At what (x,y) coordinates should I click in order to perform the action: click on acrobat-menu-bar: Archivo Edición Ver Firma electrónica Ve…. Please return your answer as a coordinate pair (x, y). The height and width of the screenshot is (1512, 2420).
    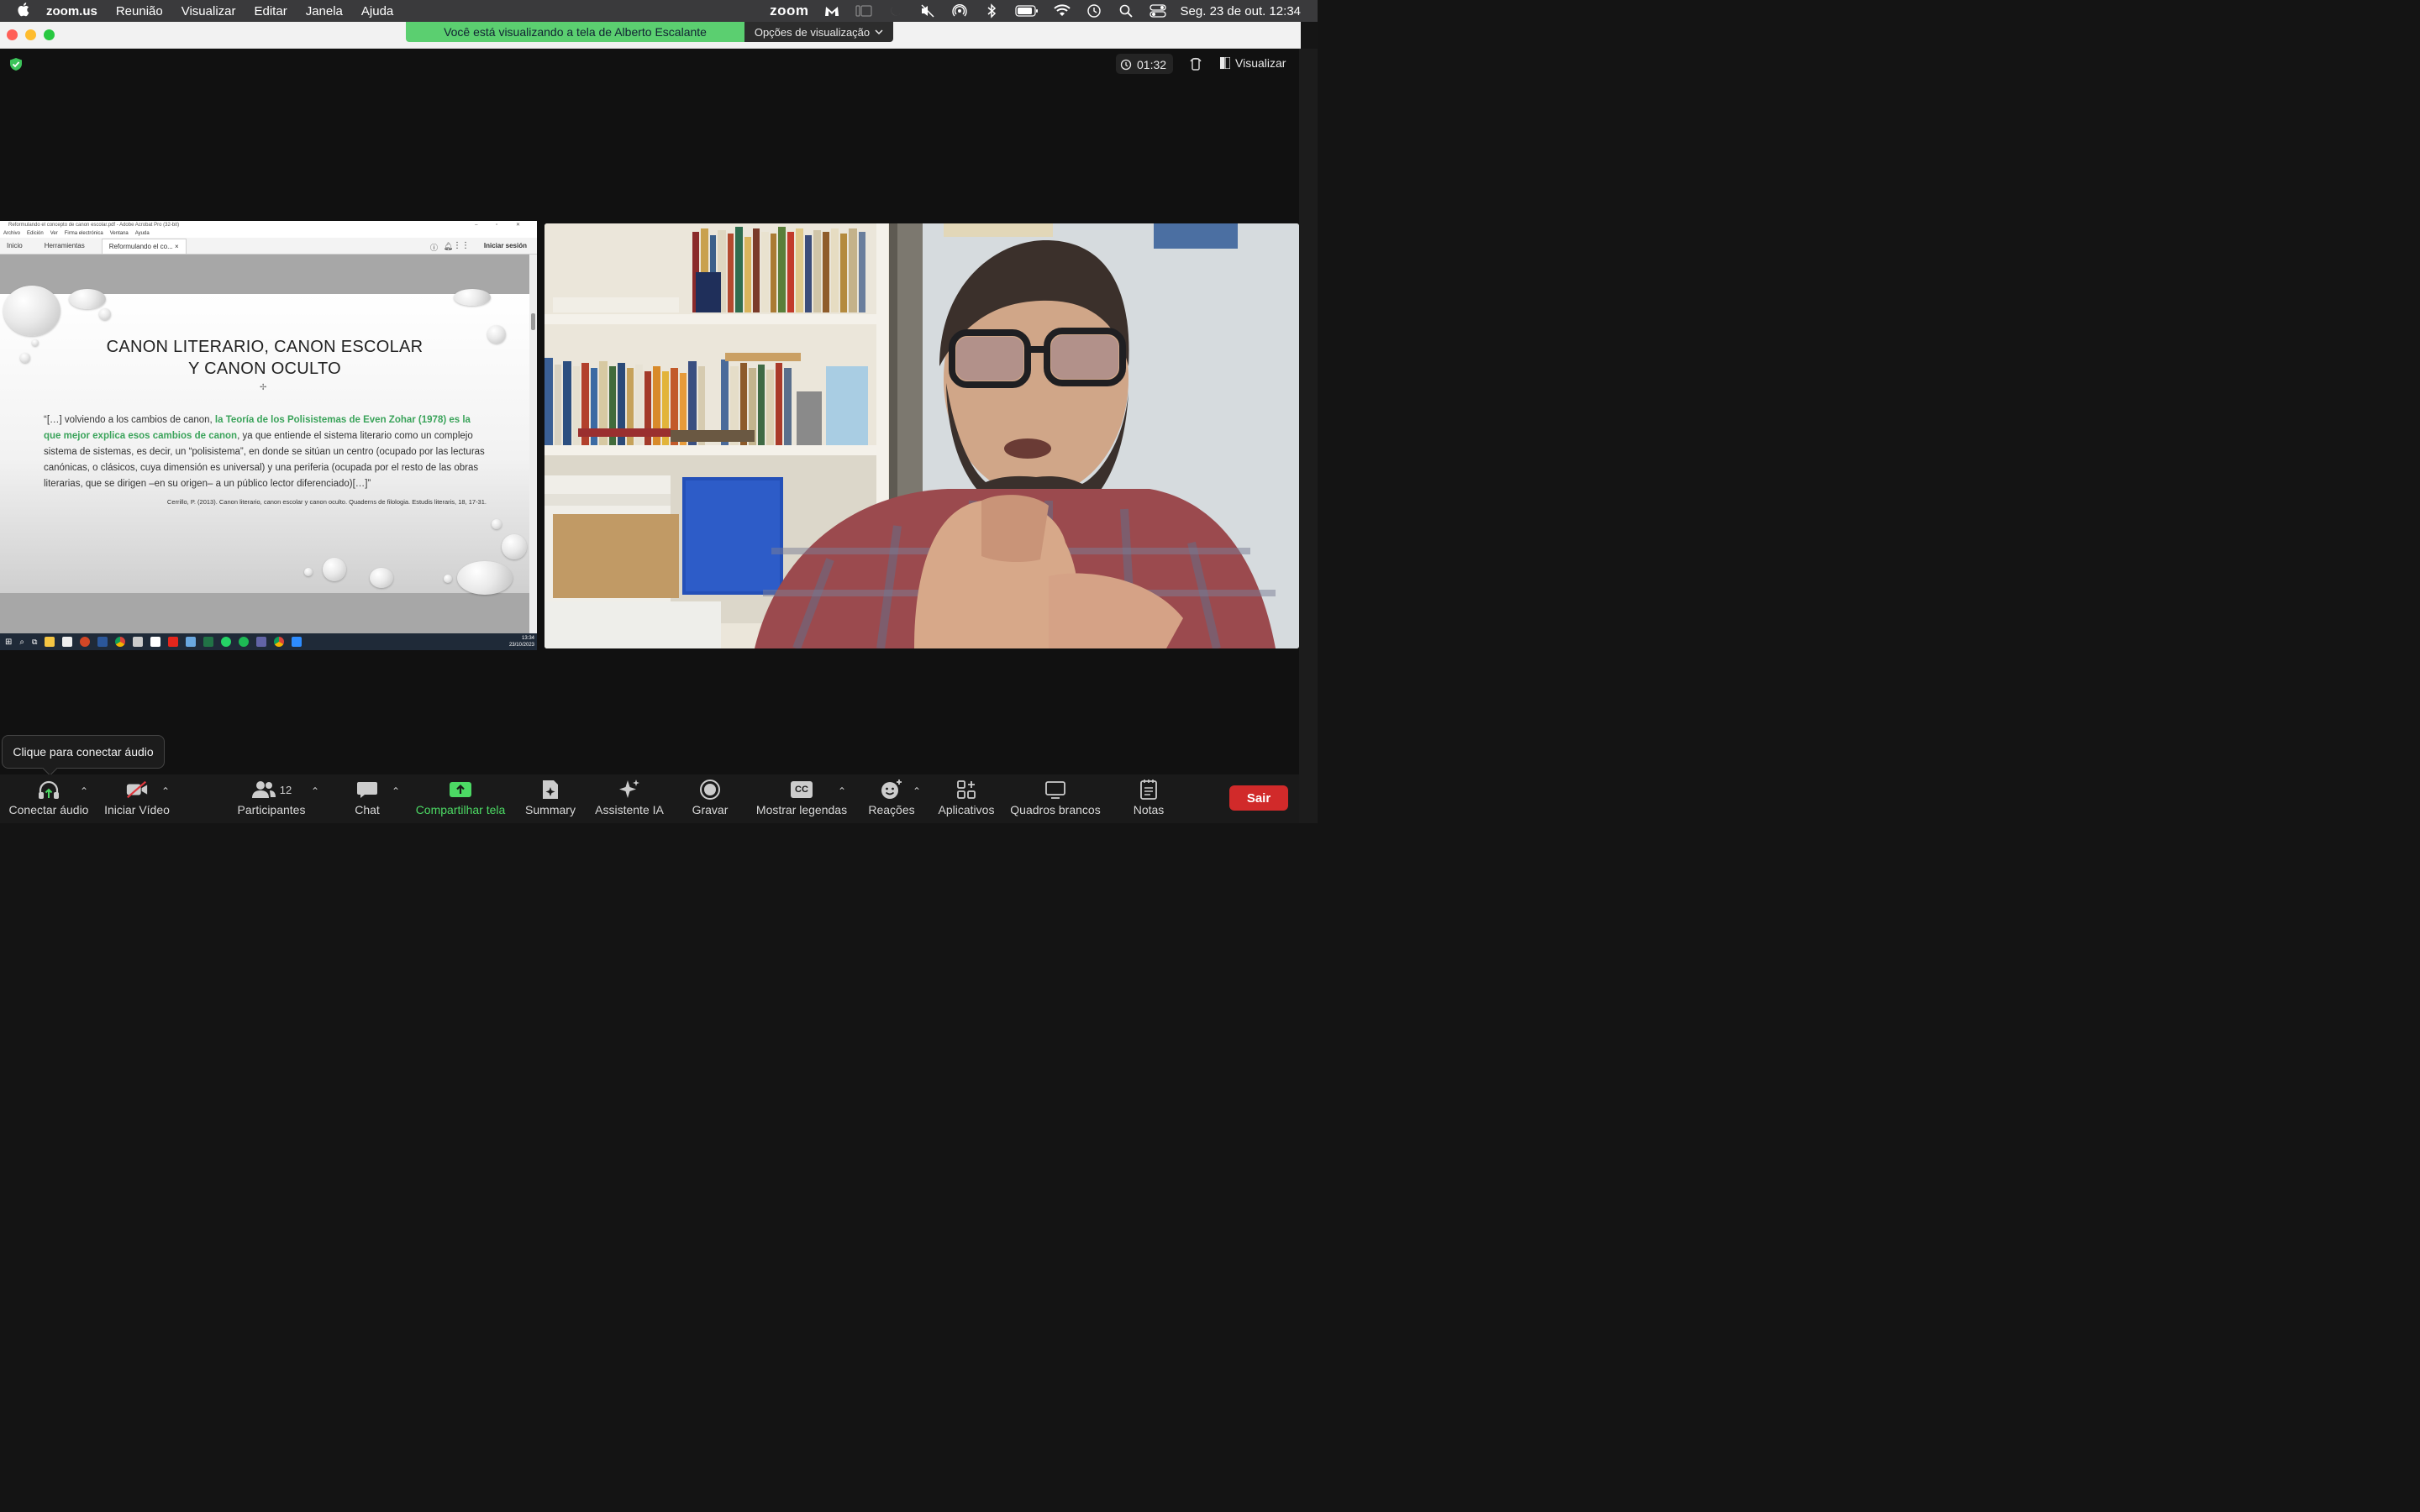
    Looking at the image, I should click on (268, 233).